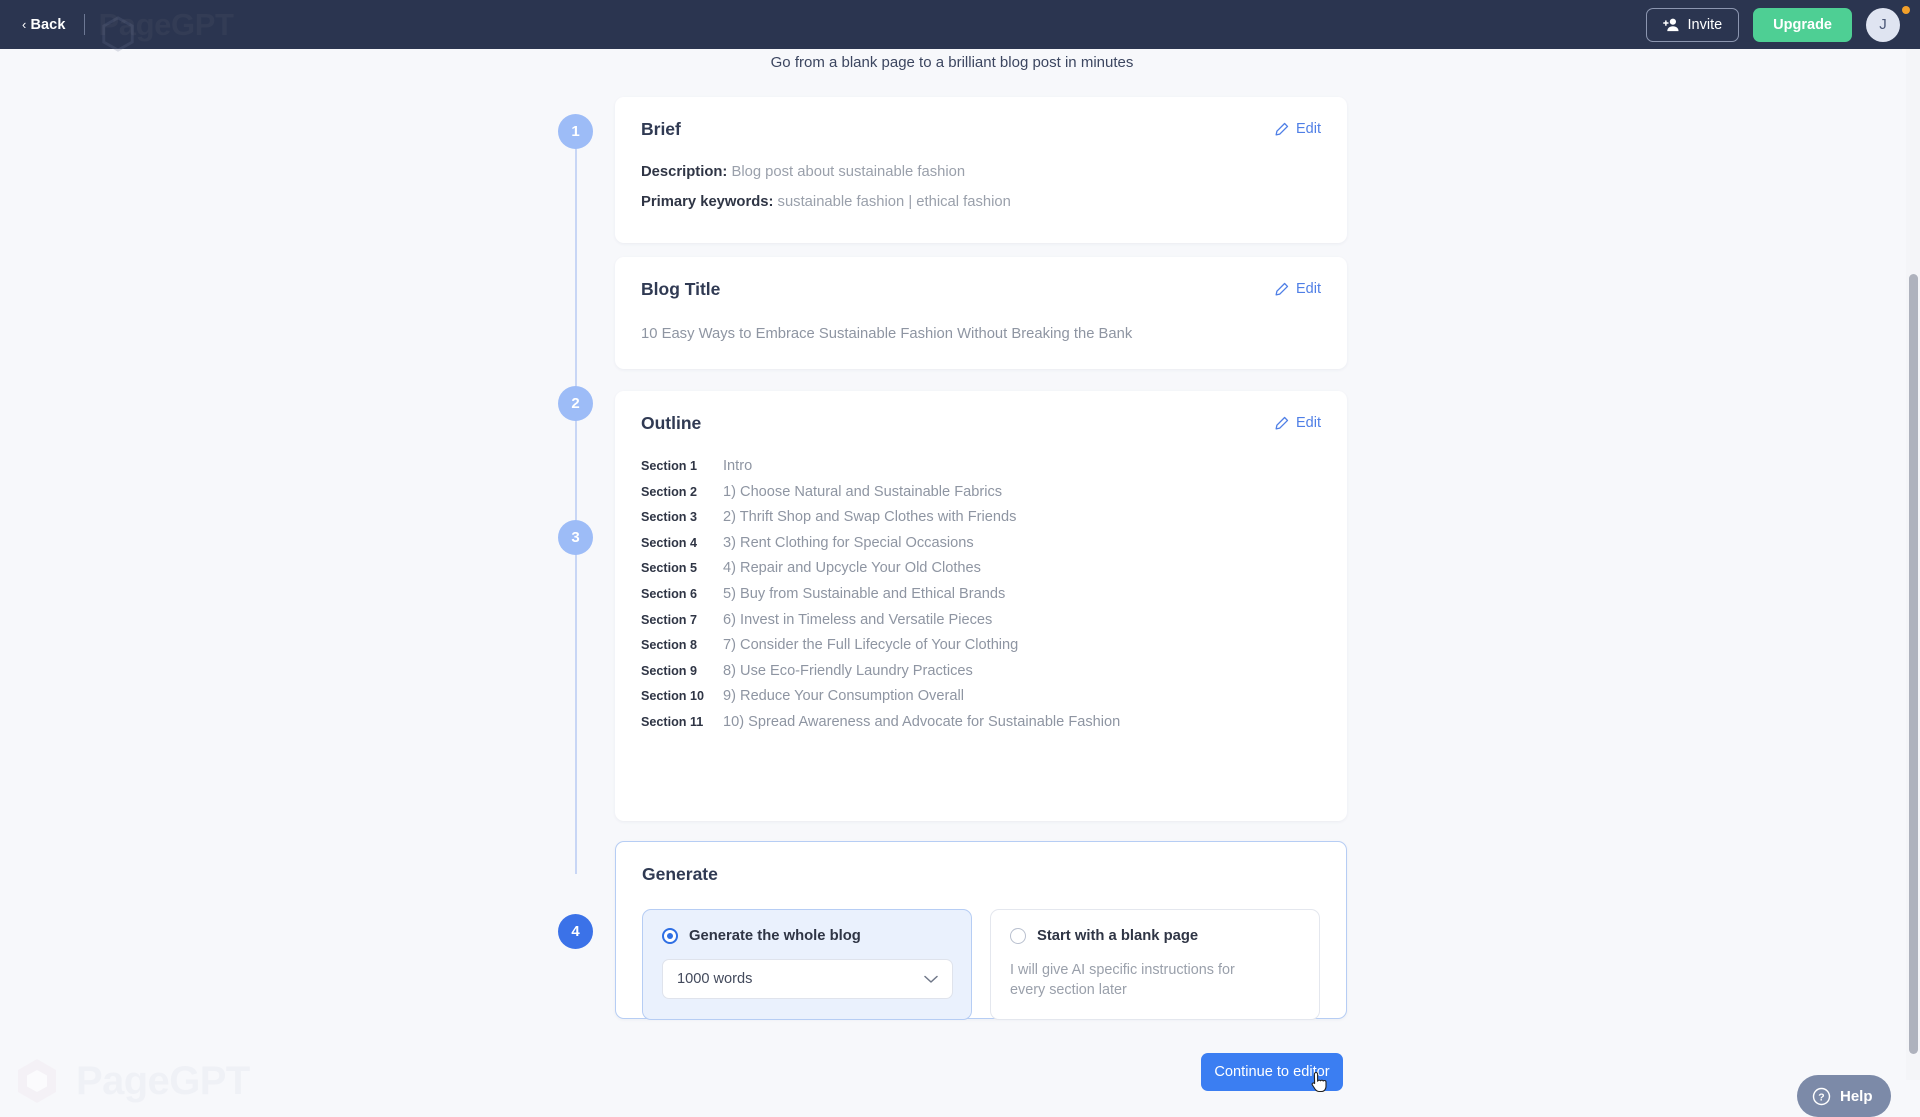  What do you see at coordinates (1883, 25) in the screenshot?
I see `avatar: J` at bounding box center [1883, 25].